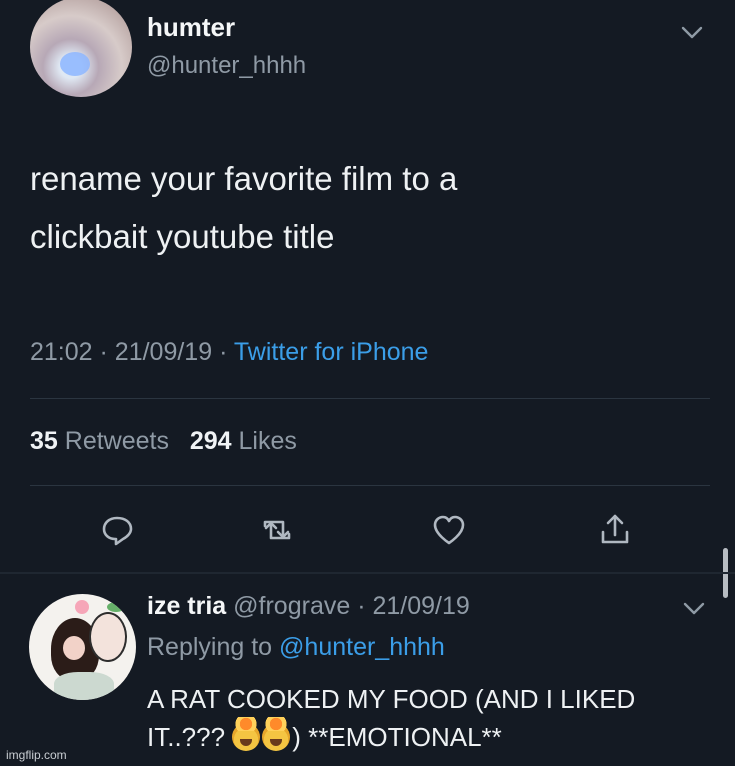  What do you see at coordinates (82, 647) in the screenshot?
I see `reply-author-avatar` at bounding box center [82, 647].